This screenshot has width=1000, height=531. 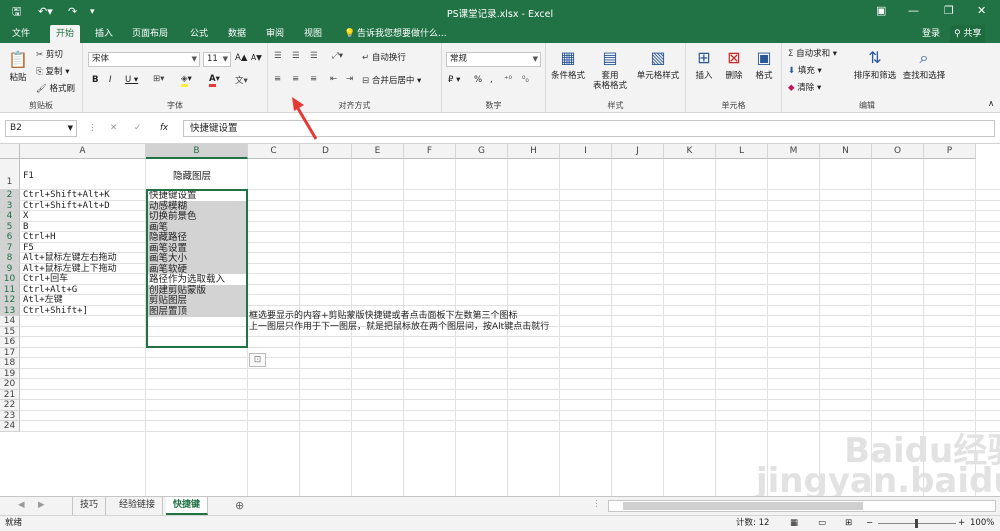 What do you see at coordinates (491, 80) in the screenshot?
I see `comma-button: ,` at bounding box center [491, 80].